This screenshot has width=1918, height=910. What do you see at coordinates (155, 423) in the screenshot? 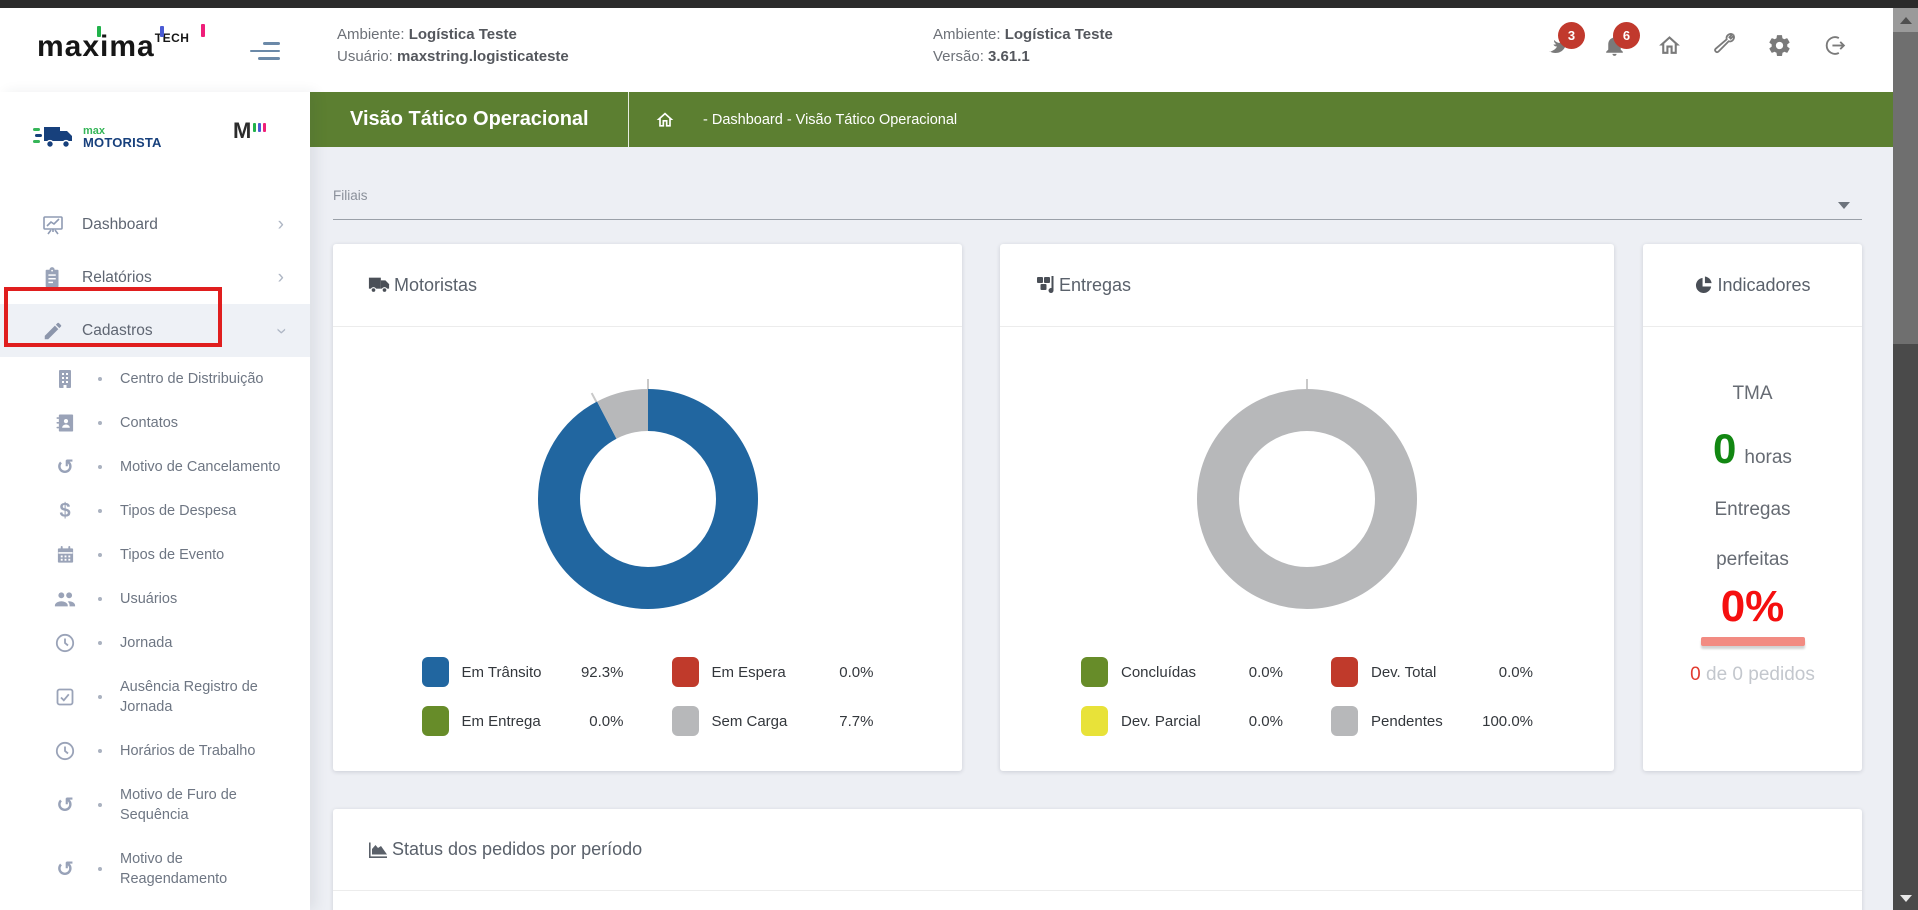
I see `sidebar-subitem-contatos: Contatos` at bounding box center [155, 423].